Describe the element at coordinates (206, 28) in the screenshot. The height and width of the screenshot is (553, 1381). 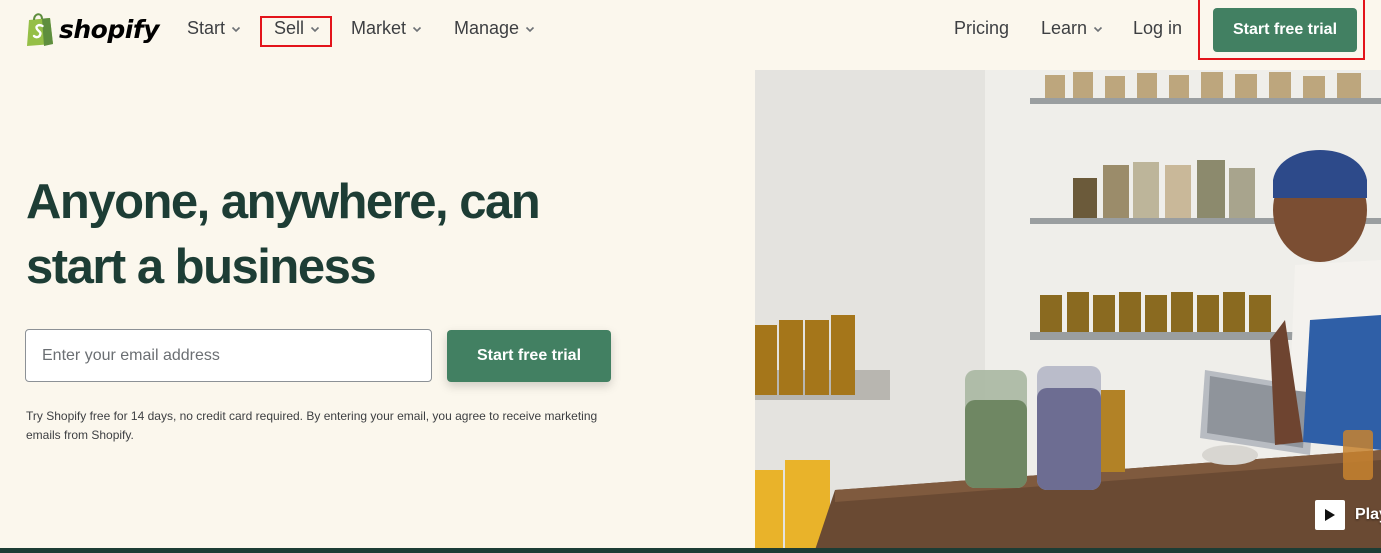
I see `nav-start-label: Start` at that location.